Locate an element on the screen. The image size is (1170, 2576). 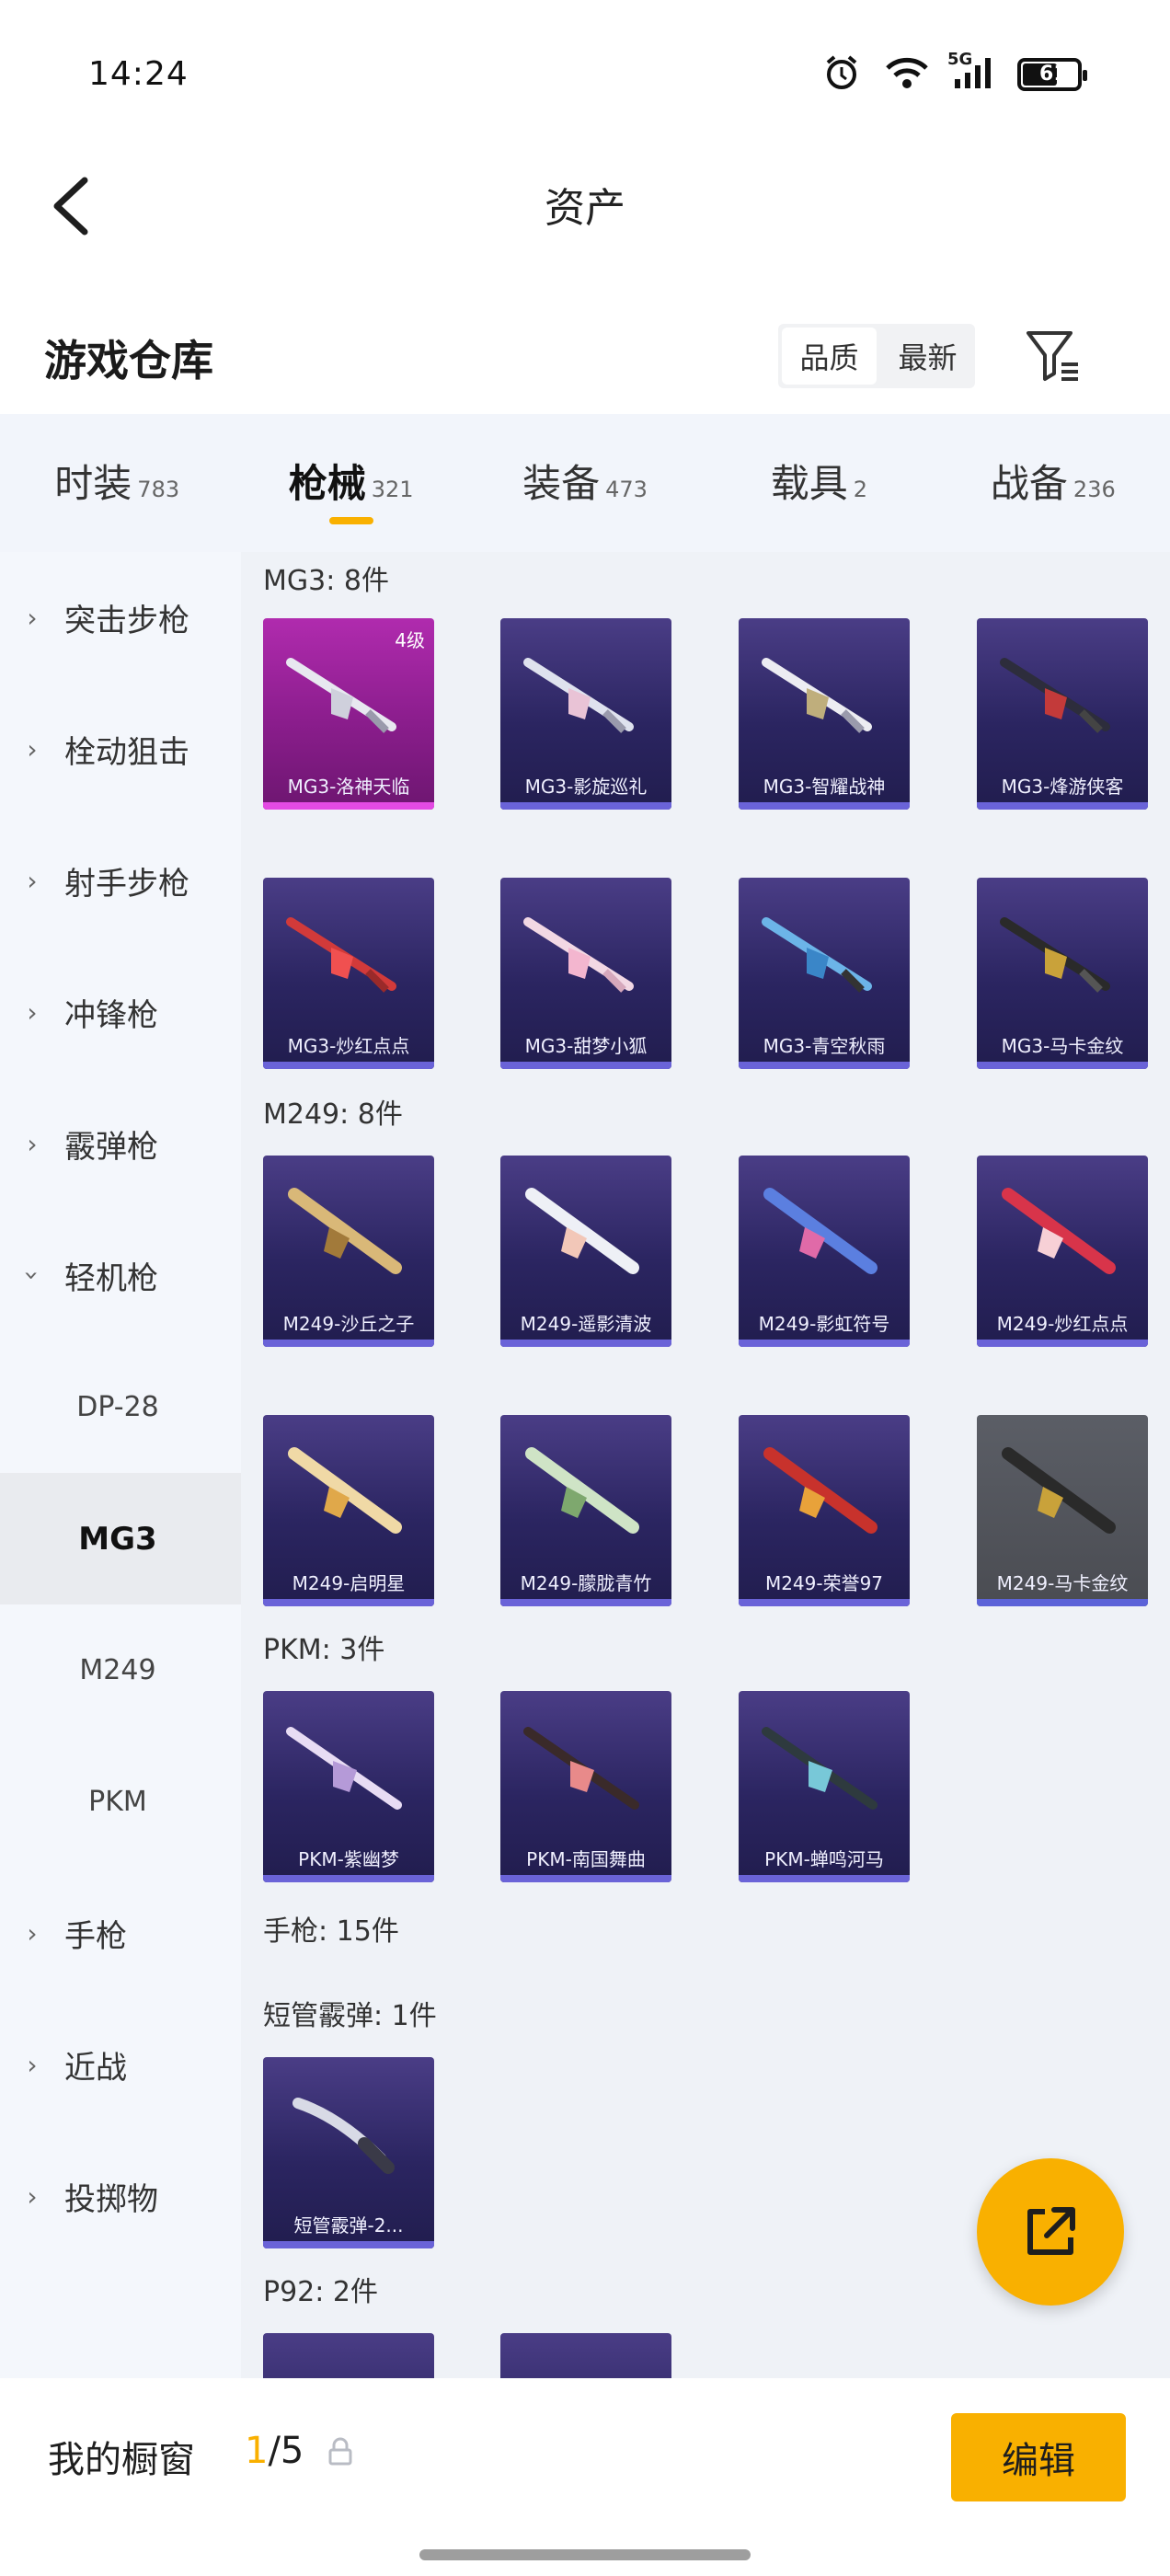
weapon-card: M249-荣誉97 is located at coordinates (824, 1510).